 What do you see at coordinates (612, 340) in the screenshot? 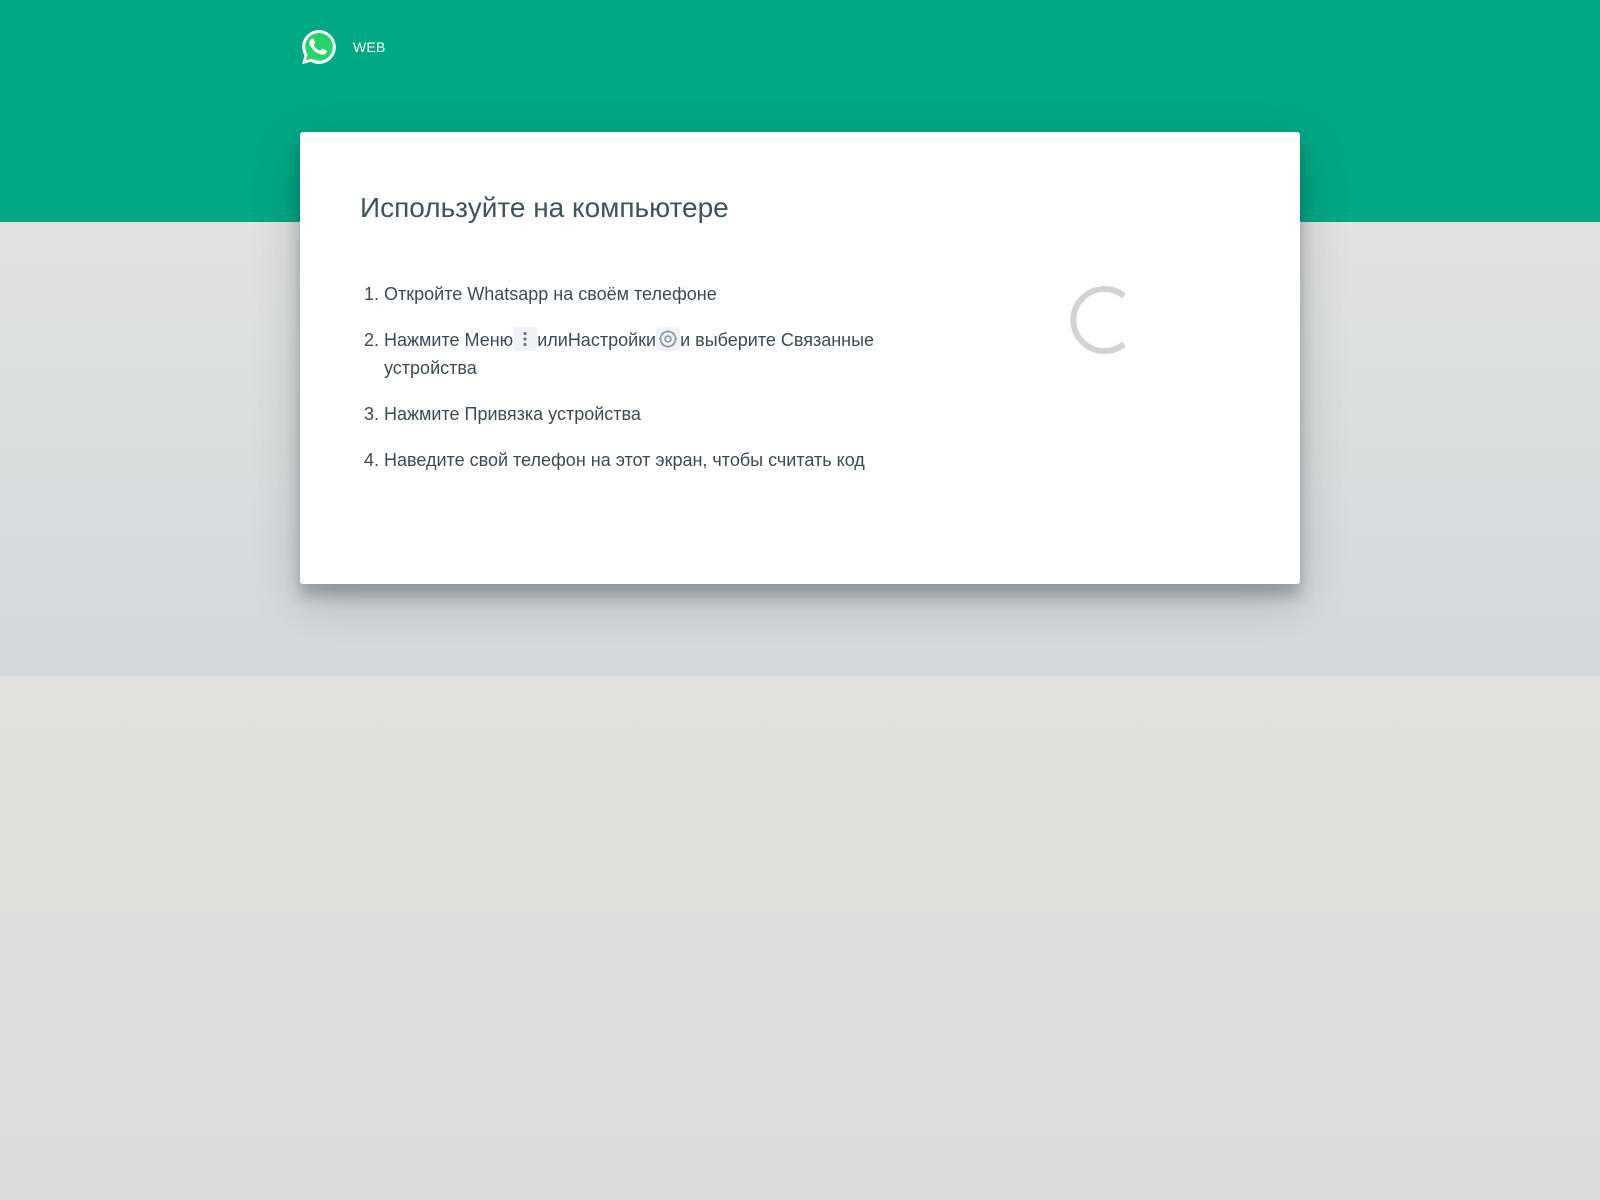
I see `settings-label: Настройки` at bounding box center [612, 340].